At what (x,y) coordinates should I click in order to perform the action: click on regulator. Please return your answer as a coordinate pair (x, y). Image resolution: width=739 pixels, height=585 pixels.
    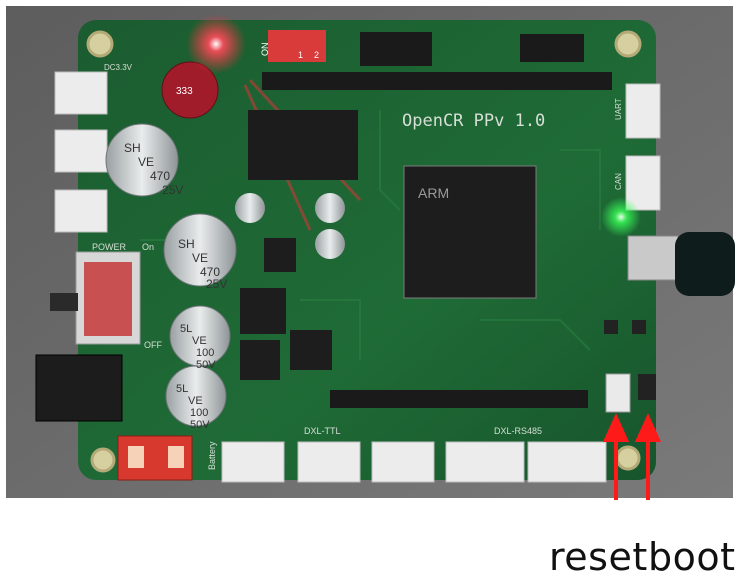
    Looking at the image, I should click on (303, 145).